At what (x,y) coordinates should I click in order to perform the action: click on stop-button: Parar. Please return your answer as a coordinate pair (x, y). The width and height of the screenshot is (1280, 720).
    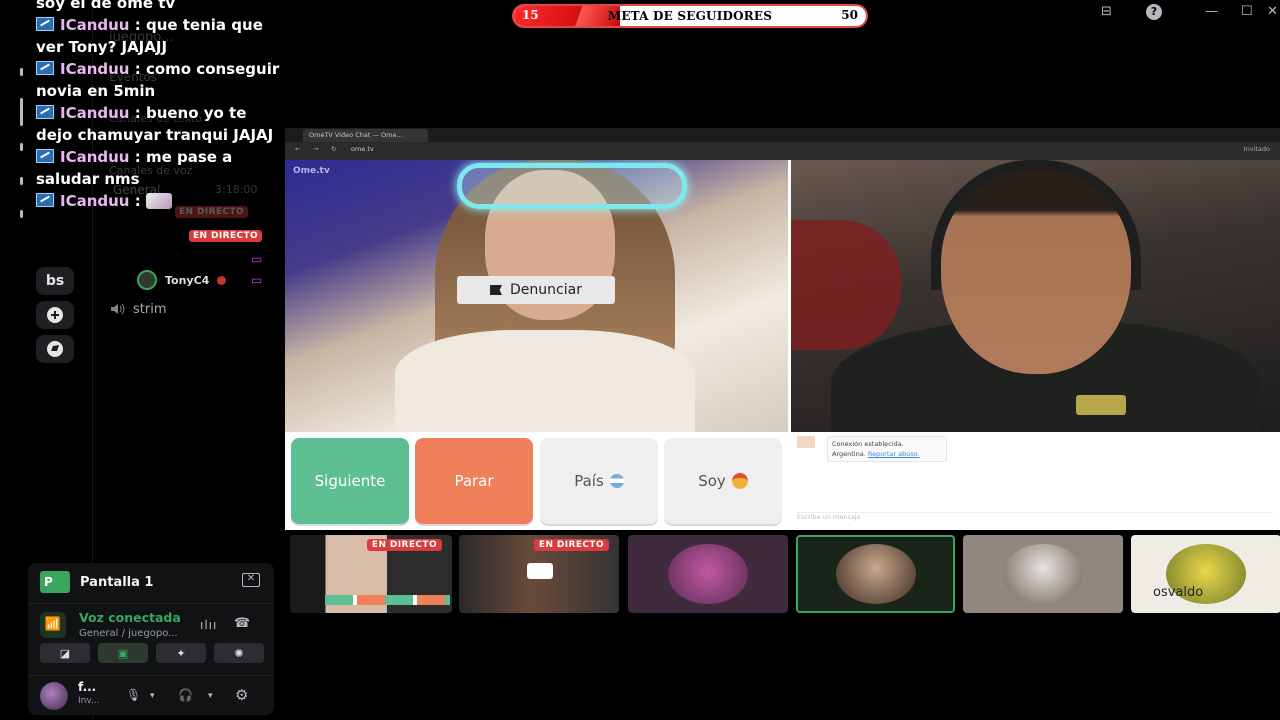
    Looking at the image, I should click on (474, 481).